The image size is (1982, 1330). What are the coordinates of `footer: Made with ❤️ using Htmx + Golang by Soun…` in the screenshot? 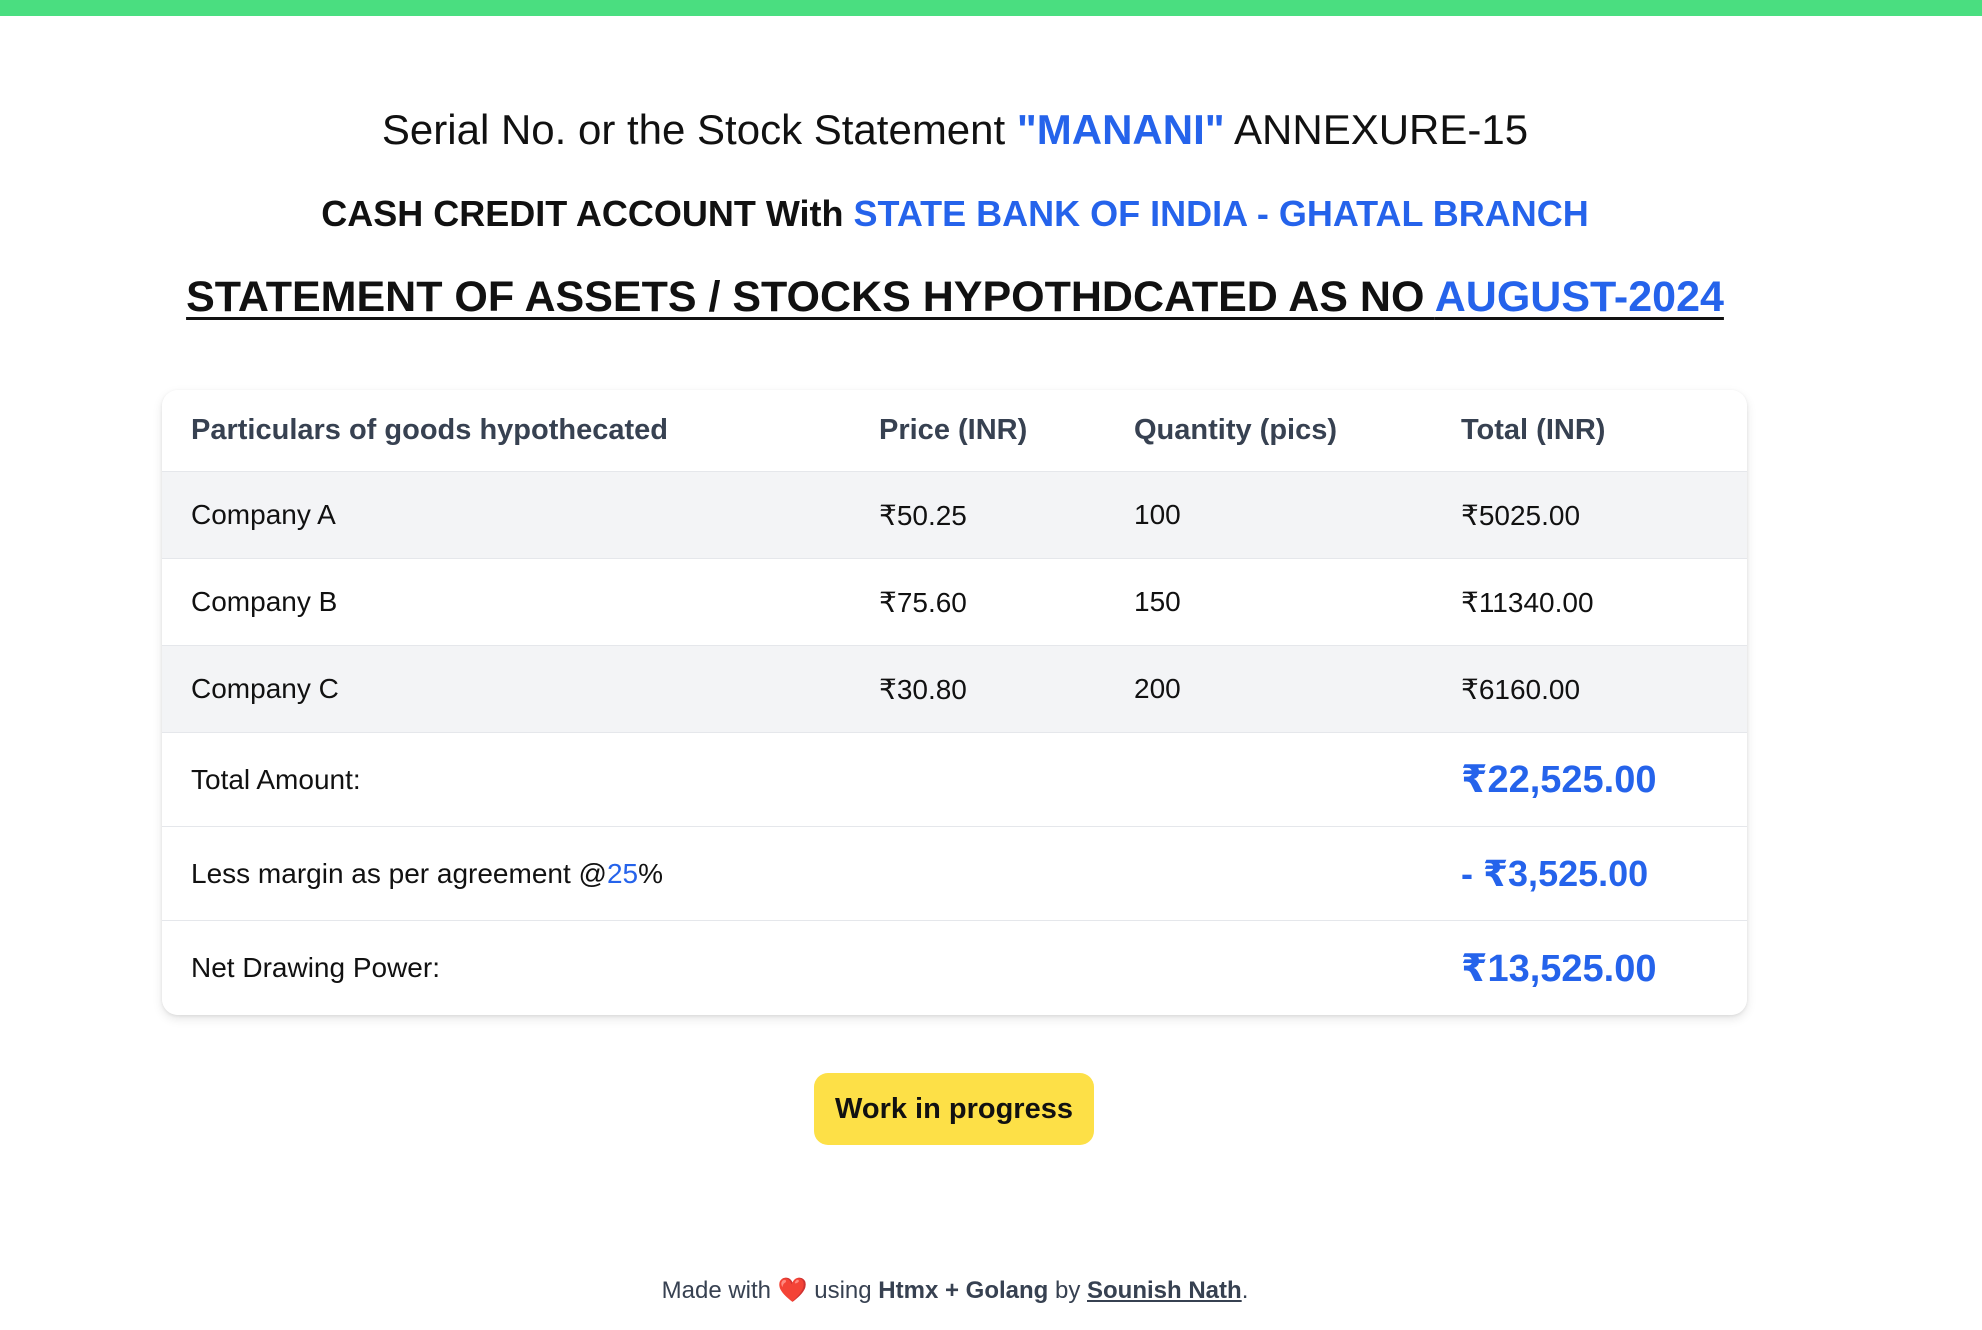 It's located at (955, 1290).